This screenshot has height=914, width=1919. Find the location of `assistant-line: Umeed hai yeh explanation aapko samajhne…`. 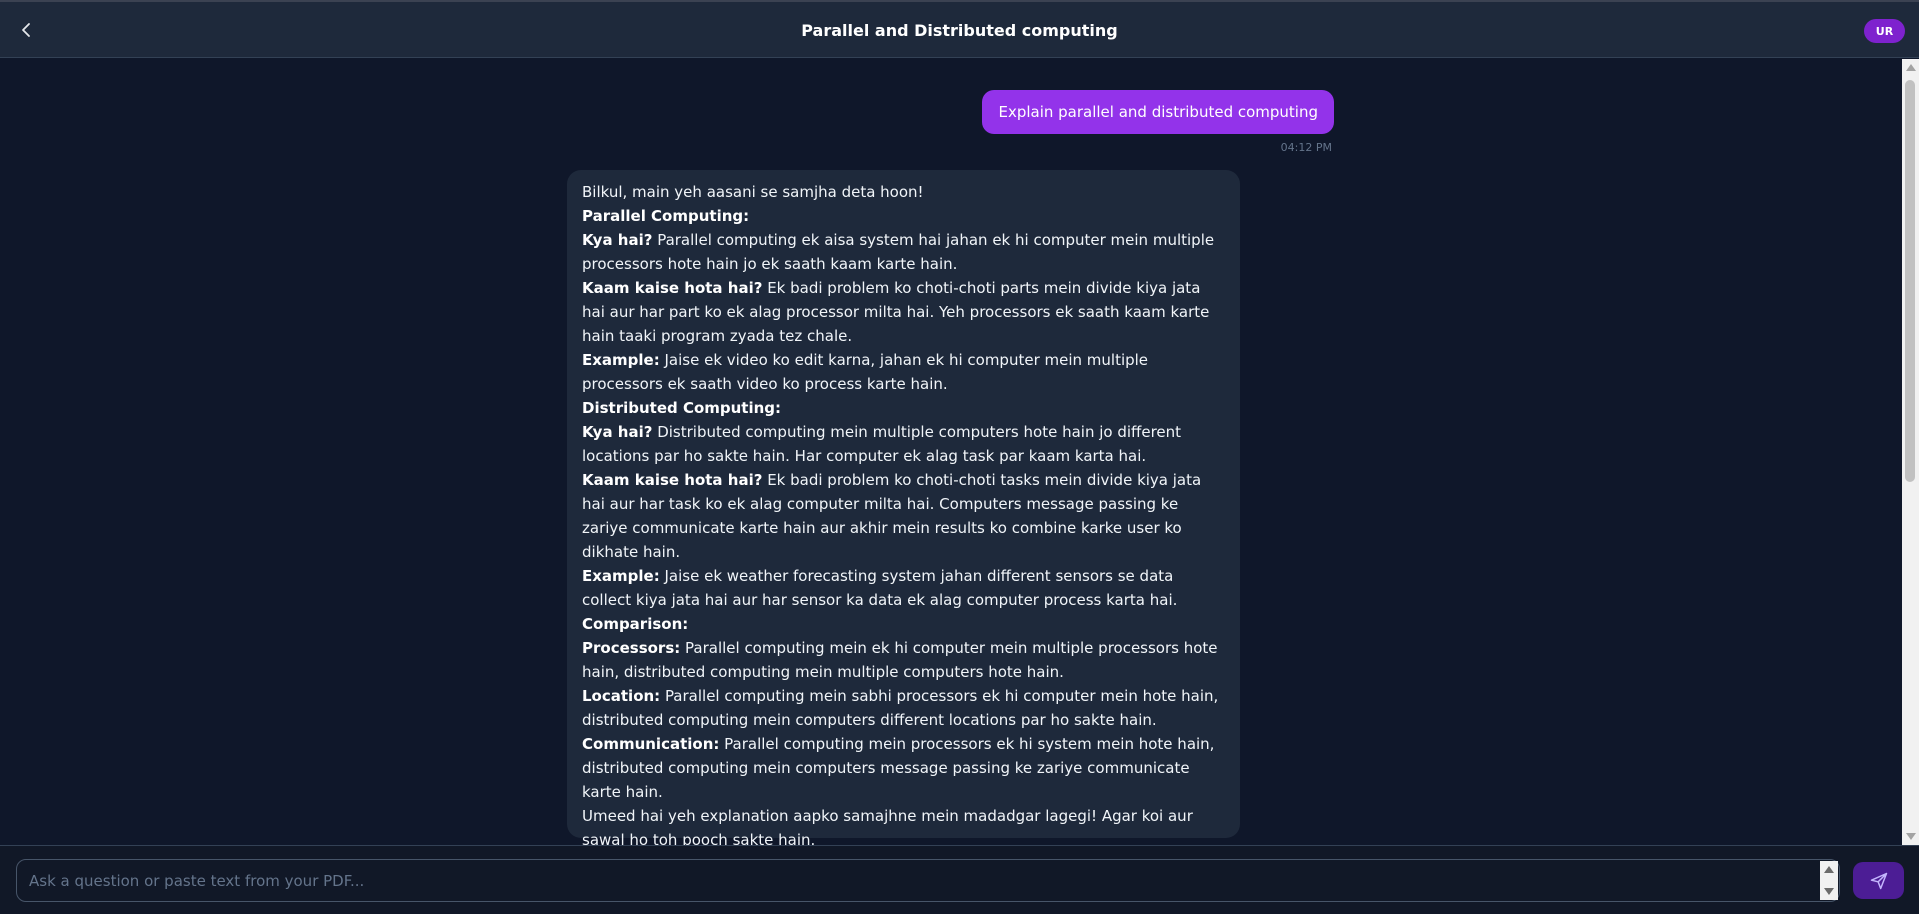

assistant-line: Umeed hai yeh explanation aapko samajhne… is located at coordinates (903, 824).